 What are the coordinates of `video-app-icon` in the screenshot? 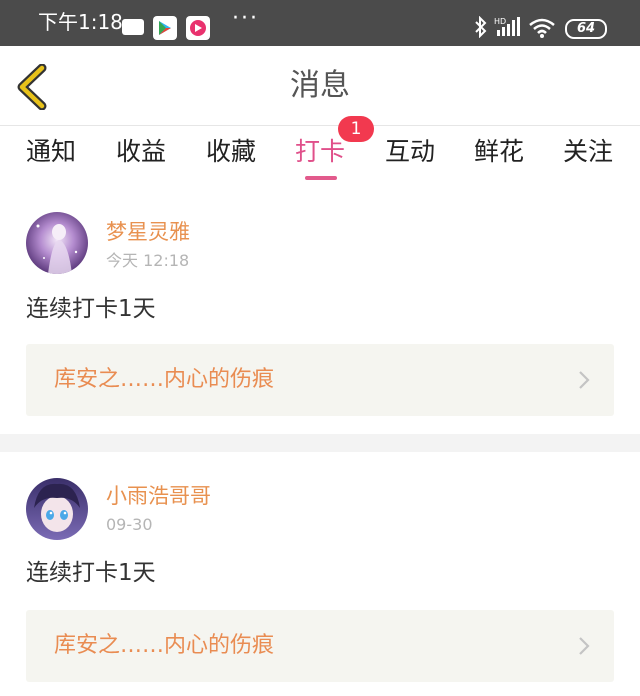 It's located at (198, 28).